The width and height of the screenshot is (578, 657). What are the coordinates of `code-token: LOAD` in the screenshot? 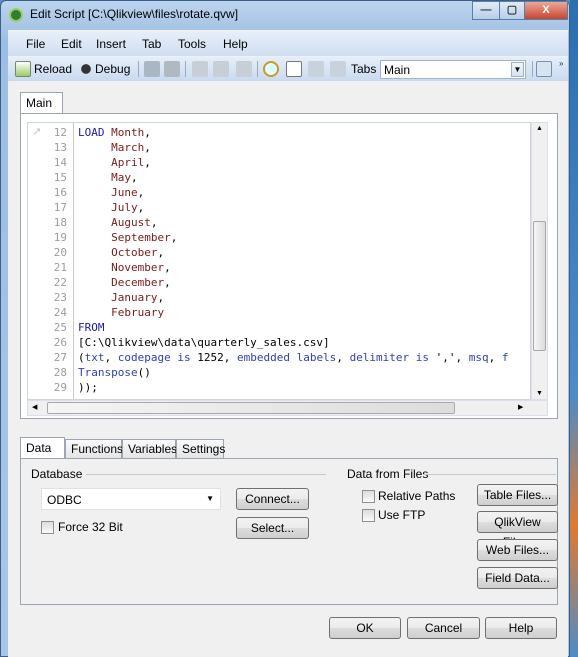 It's located at (91, 132).